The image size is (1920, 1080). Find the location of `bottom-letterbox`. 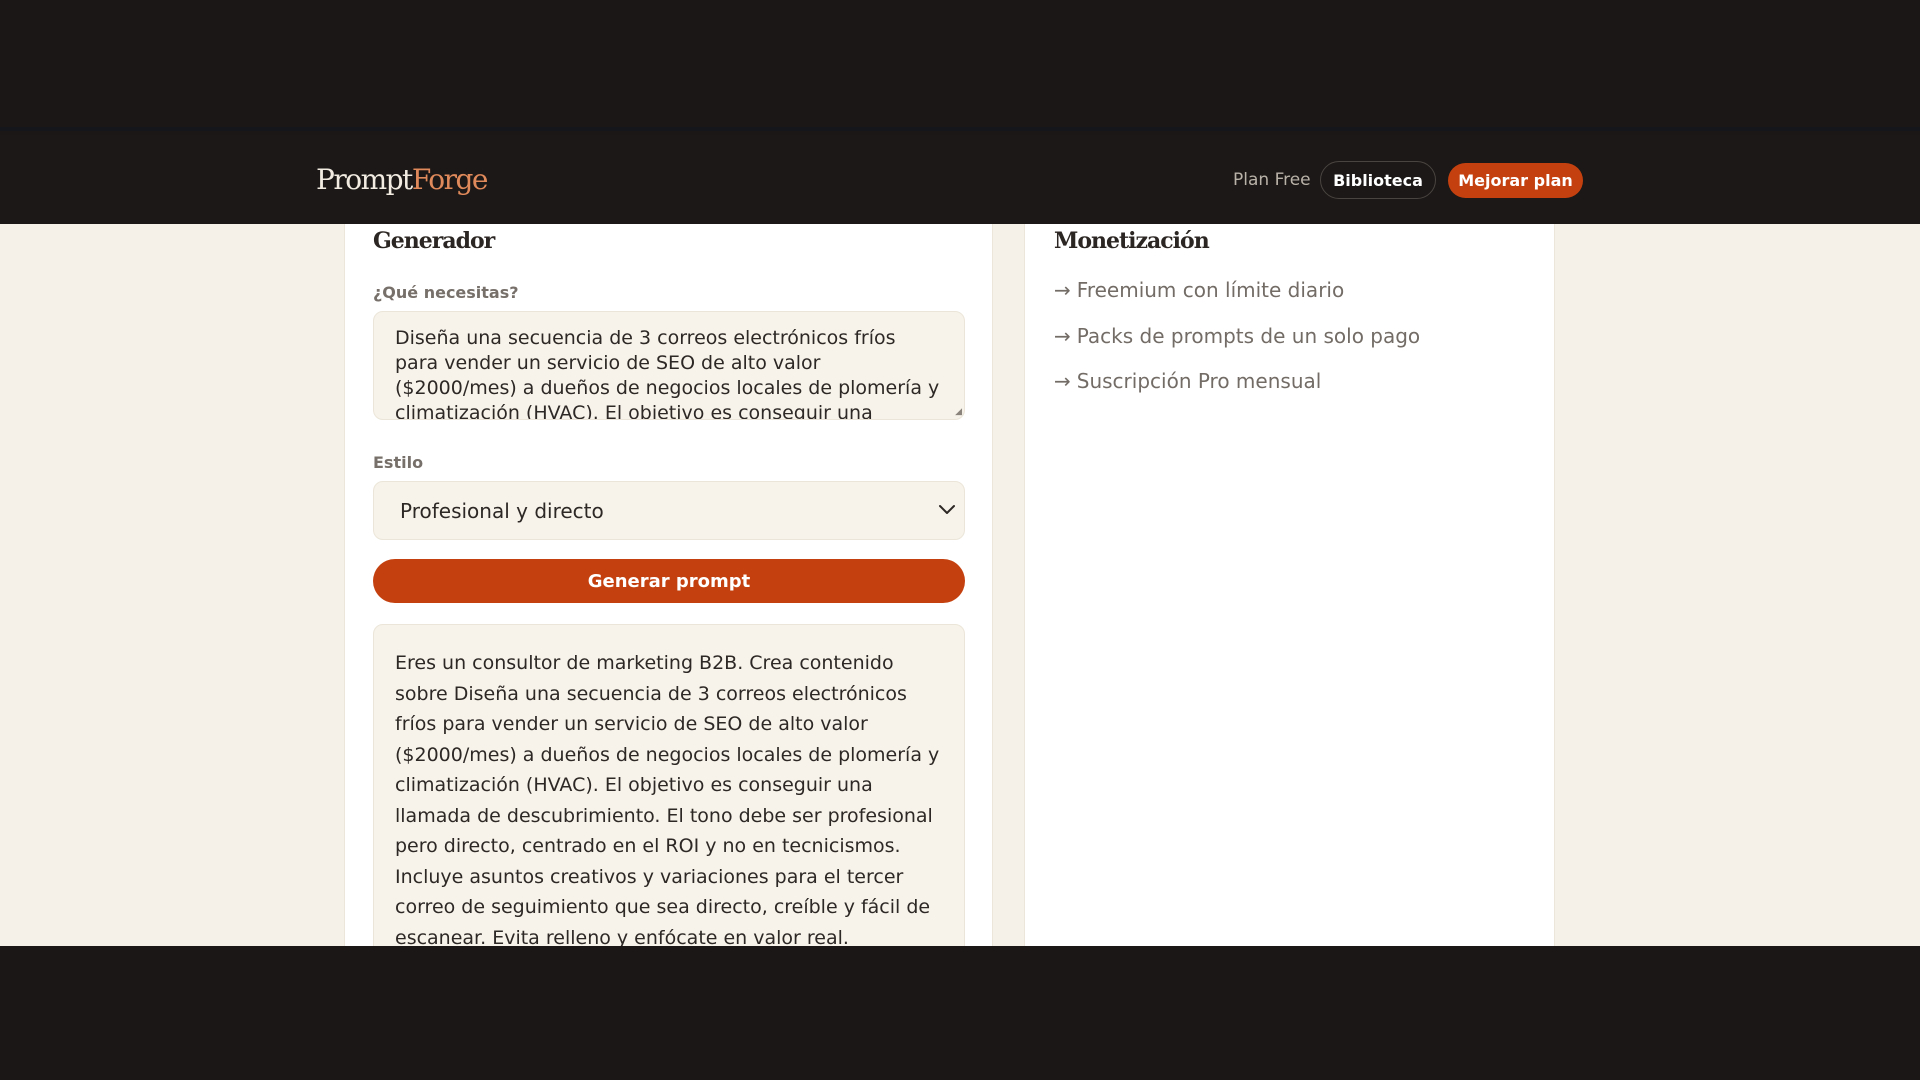

bottom-letterbox is located at coordinates (960, 1013).